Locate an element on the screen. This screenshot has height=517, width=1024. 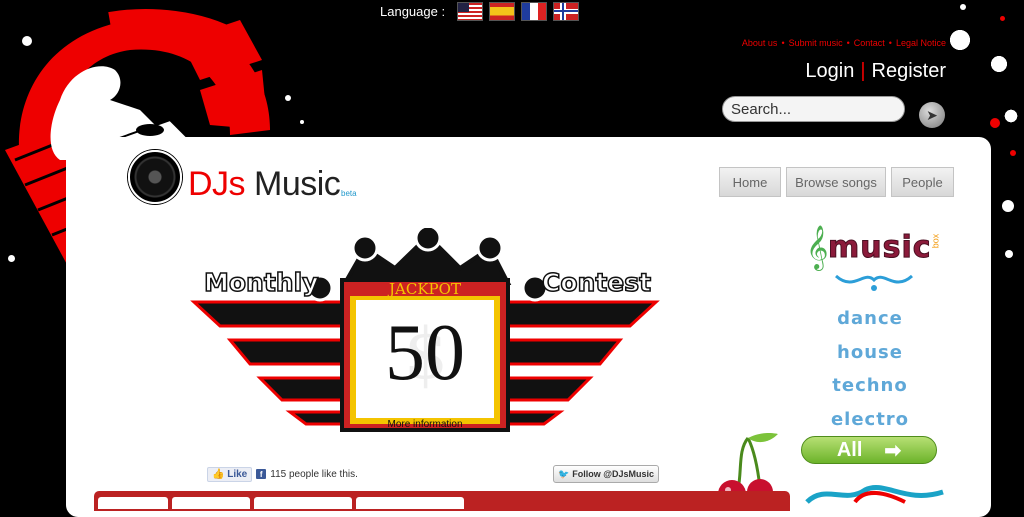
left-wing is located at coordinates (271, 363).